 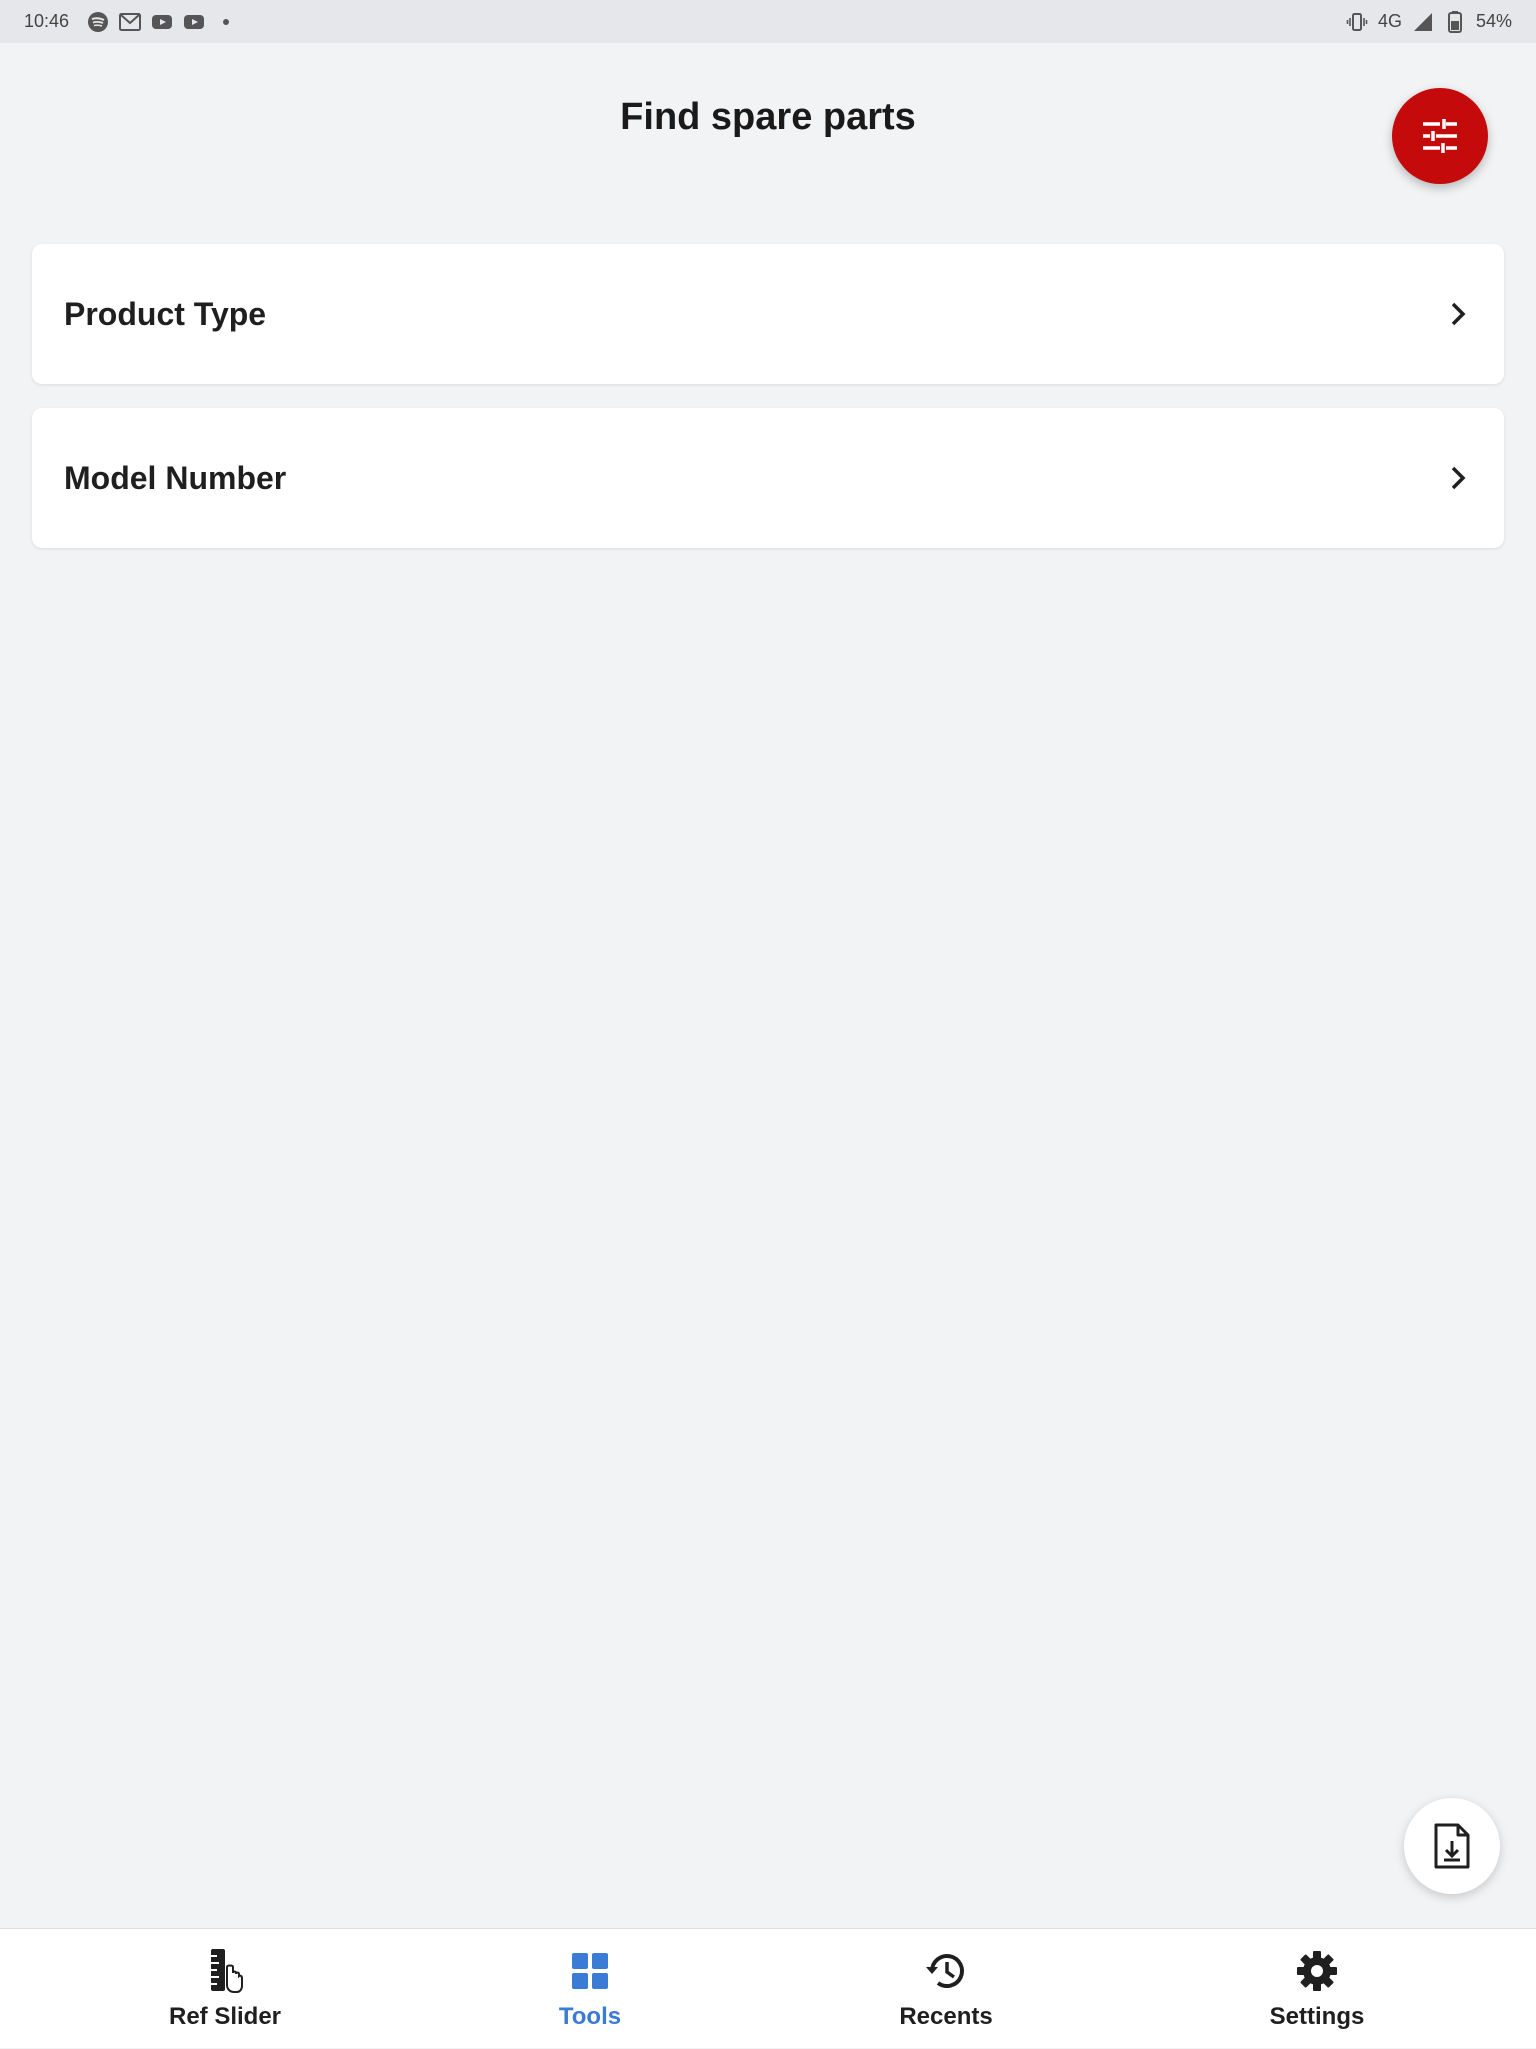 I want to click on page-title: Find spare parts, so click(x=768, y=117).